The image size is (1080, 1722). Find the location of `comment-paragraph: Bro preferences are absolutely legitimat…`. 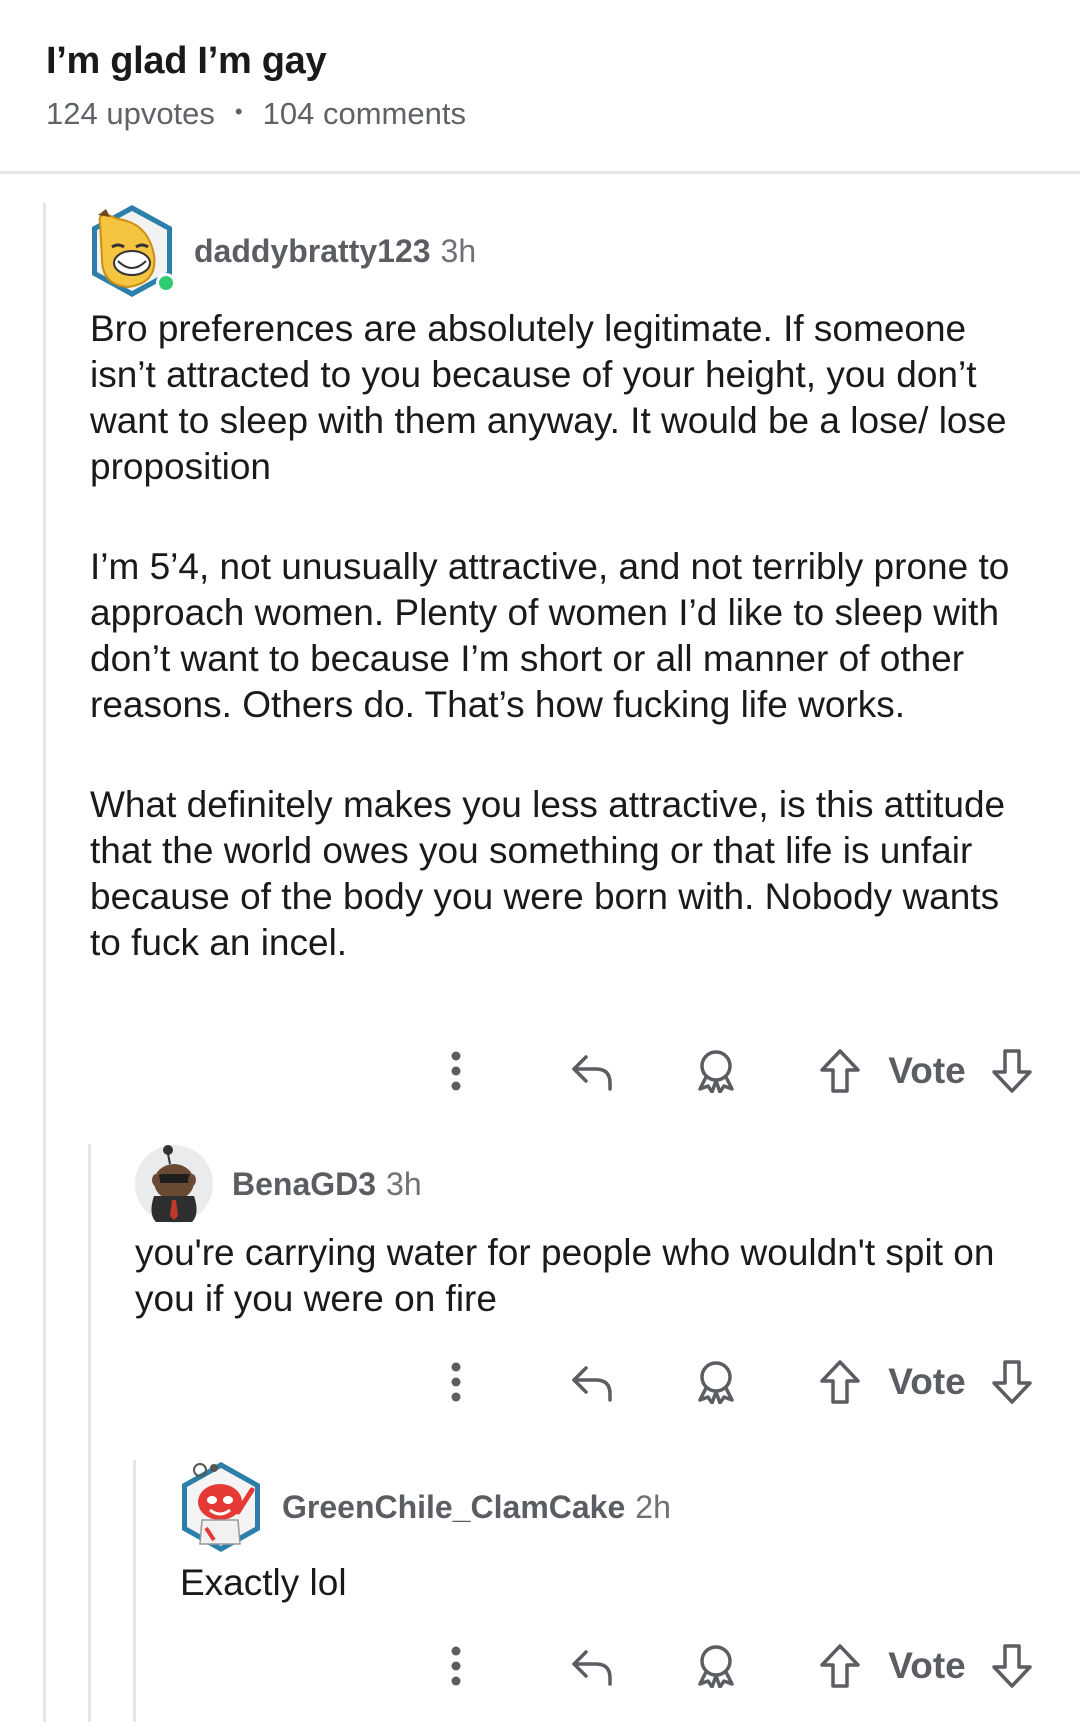

comment-paragraph: Bro preferences are absolutely legitimat… is located at coordinates (548, 397).